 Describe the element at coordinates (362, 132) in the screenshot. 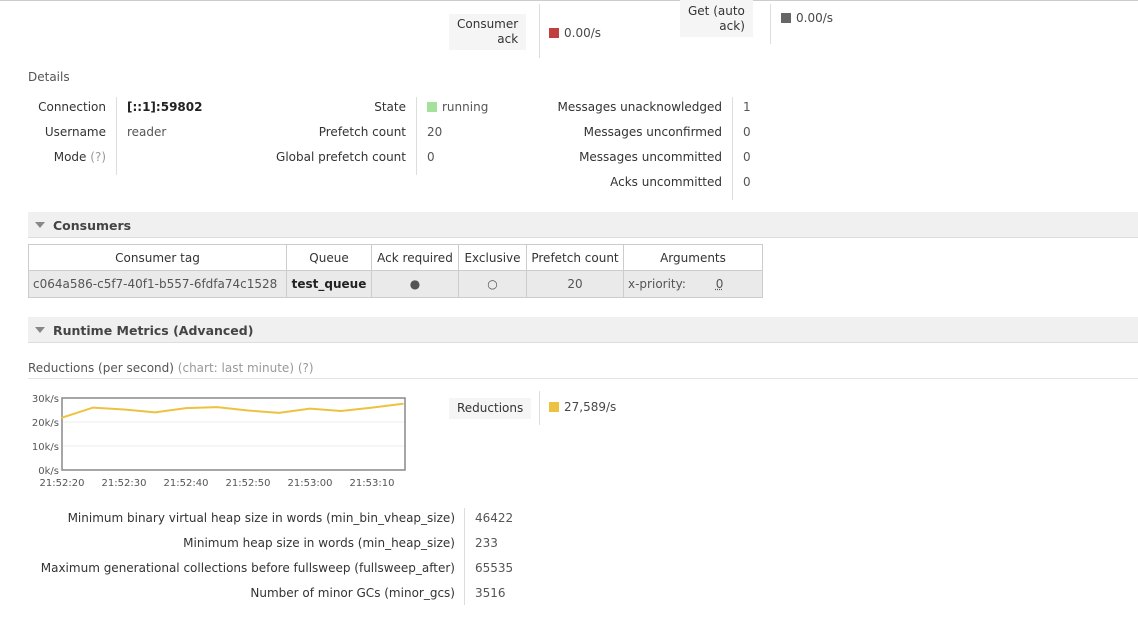

I see `prefetch-count-label: Prefetch count` at that location.